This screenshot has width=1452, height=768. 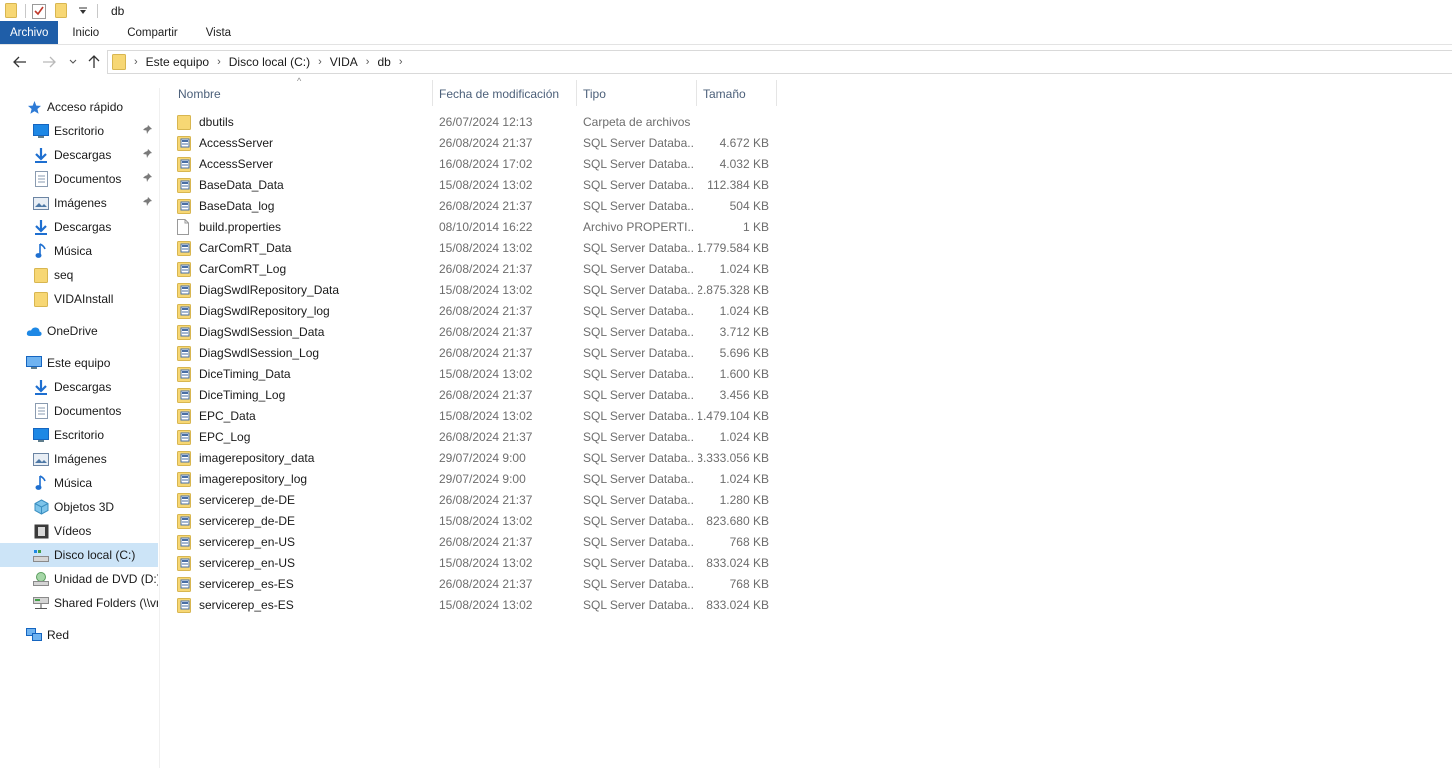 I want to click on file-name: BaseData_Data, so click(x=241, y=184).